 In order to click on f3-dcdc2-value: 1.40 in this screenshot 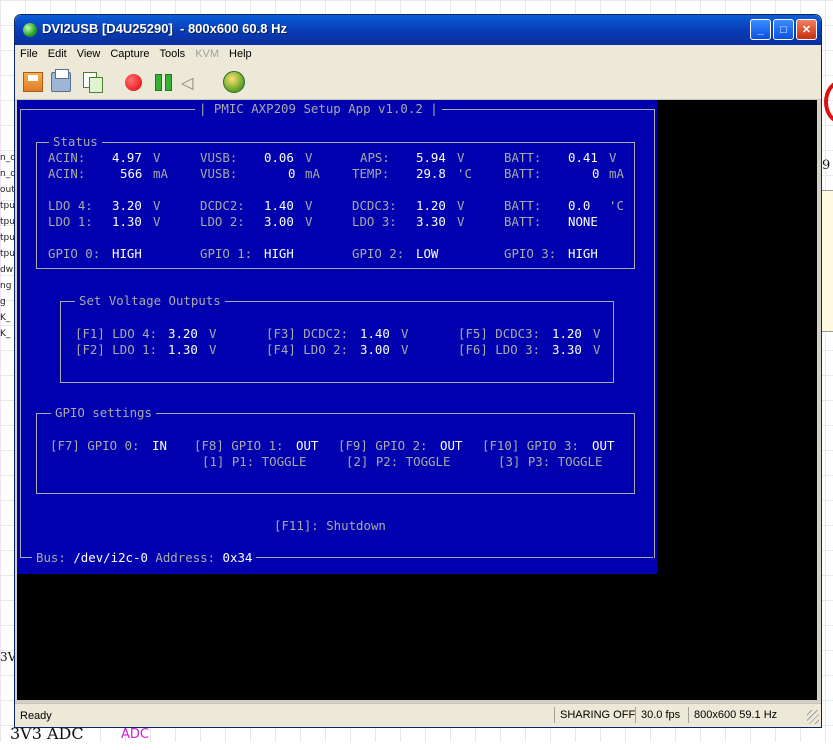, I will do `click(375, 334)`.